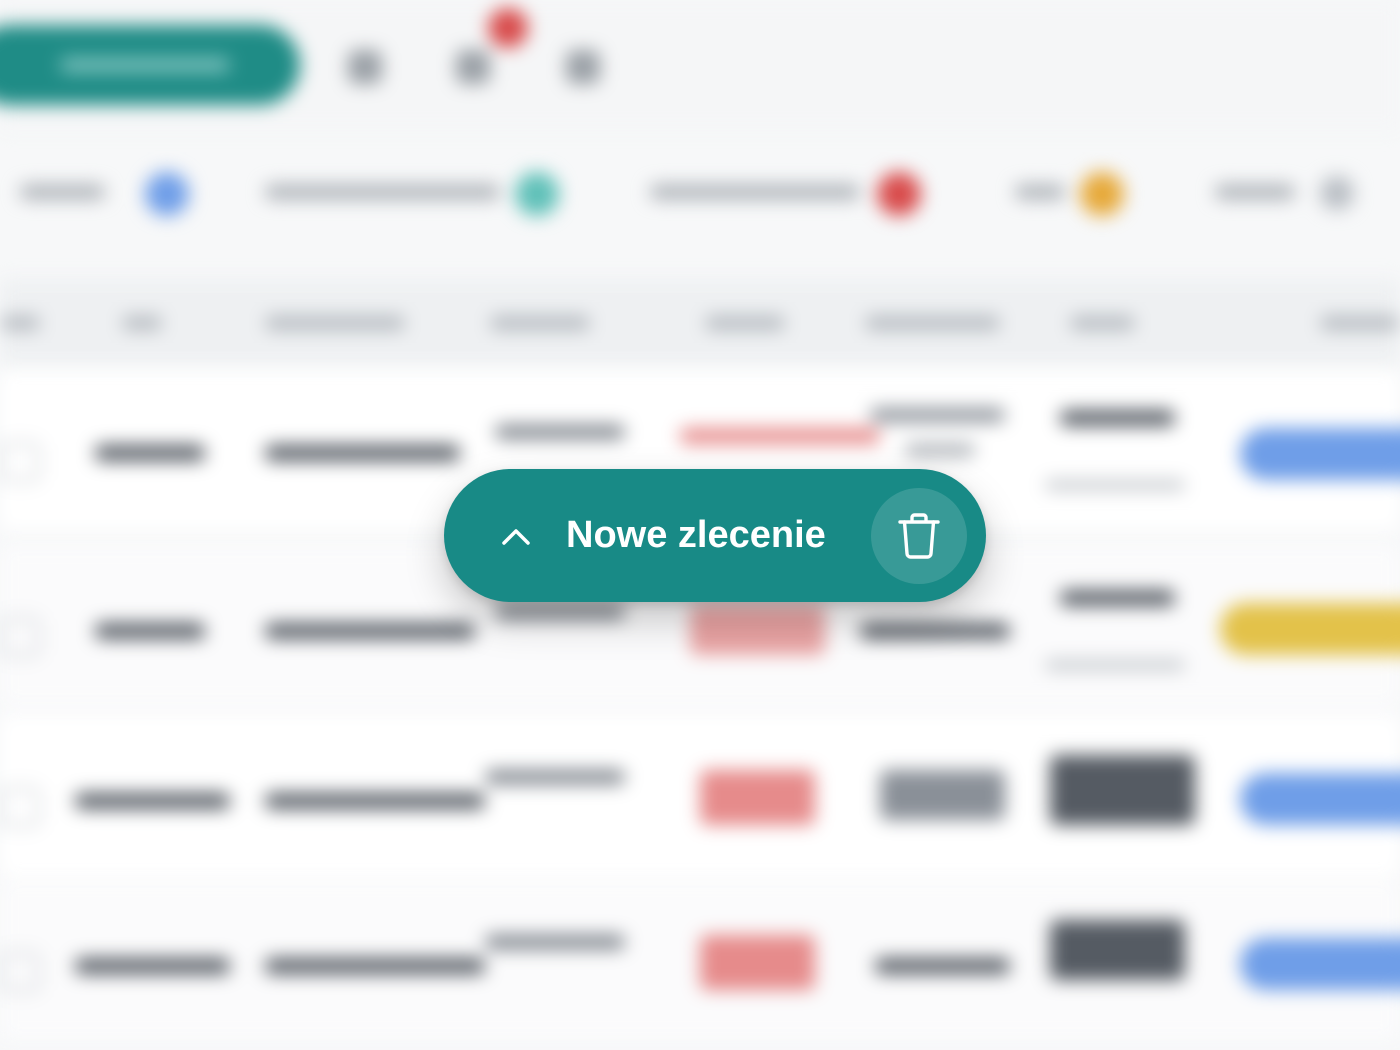 This screenshot has height=1050, width=1400. Describe the element at coordinates (696, 535) in the screenshot. I see `new-order-label: Nowe zlecenie` at that location.